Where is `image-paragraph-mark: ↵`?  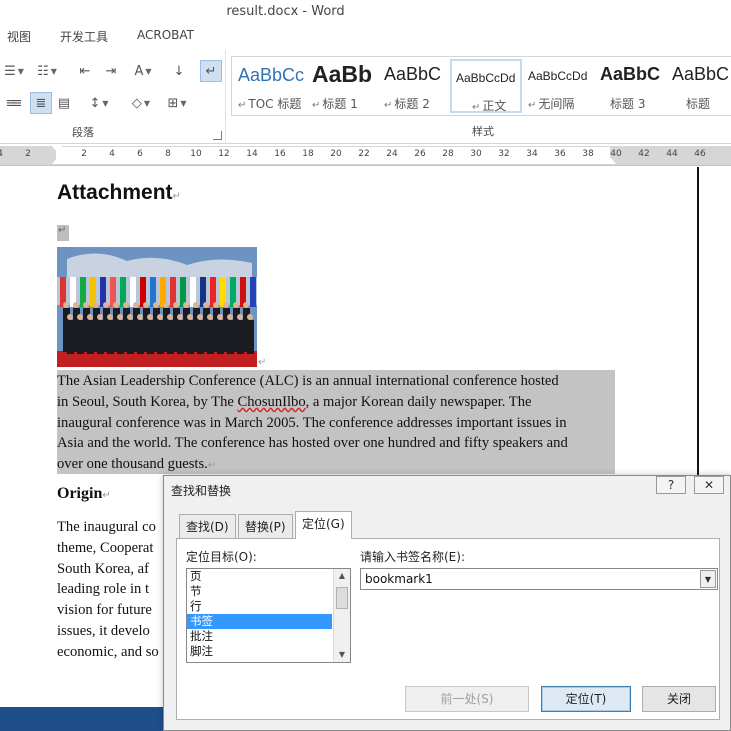
image-paragraph-mark: ↵ is located at coordinates (262, 362).